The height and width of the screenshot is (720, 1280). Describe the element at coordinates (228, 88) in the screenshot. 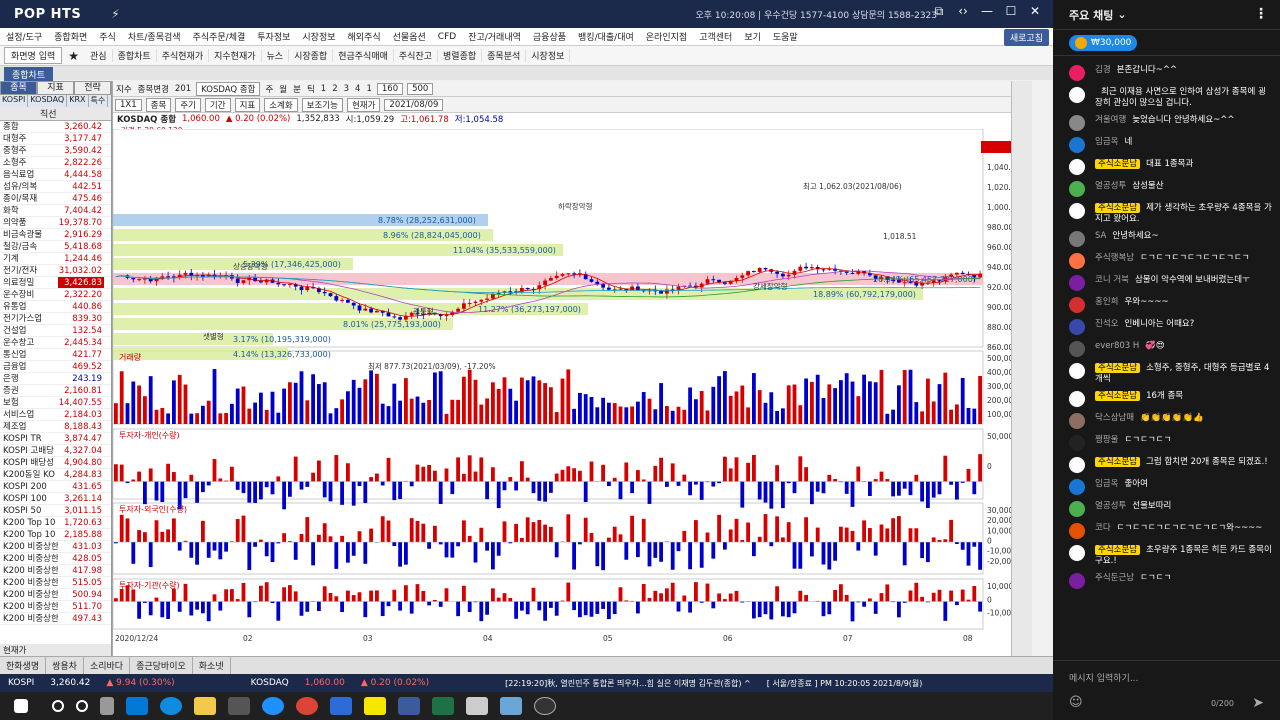

I see `chart-tool: KOSDAQ 종합` at that location.